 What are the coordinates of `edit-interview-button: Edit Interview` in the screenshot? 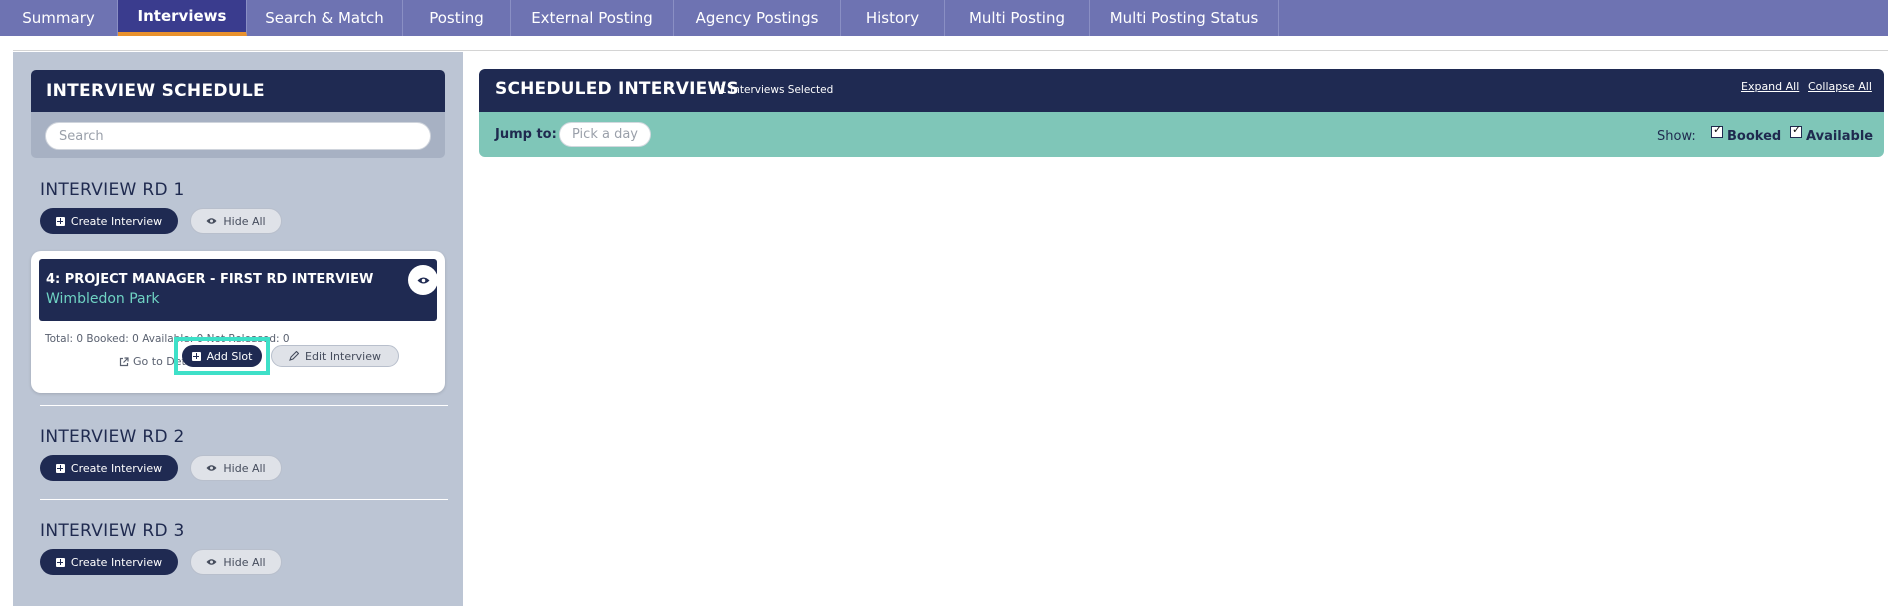 It's located at (335, 356).